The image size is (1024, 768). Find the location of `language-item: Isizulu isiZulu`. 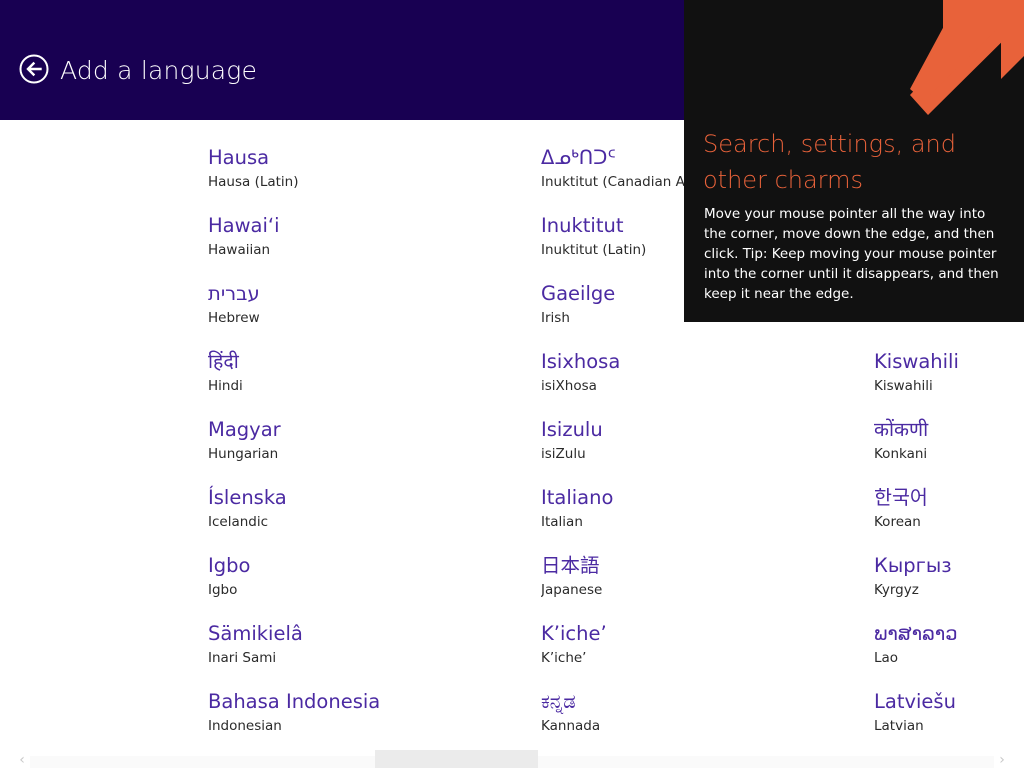

language-item: Isizulu isiZulu is located at coordinates (612, 450).